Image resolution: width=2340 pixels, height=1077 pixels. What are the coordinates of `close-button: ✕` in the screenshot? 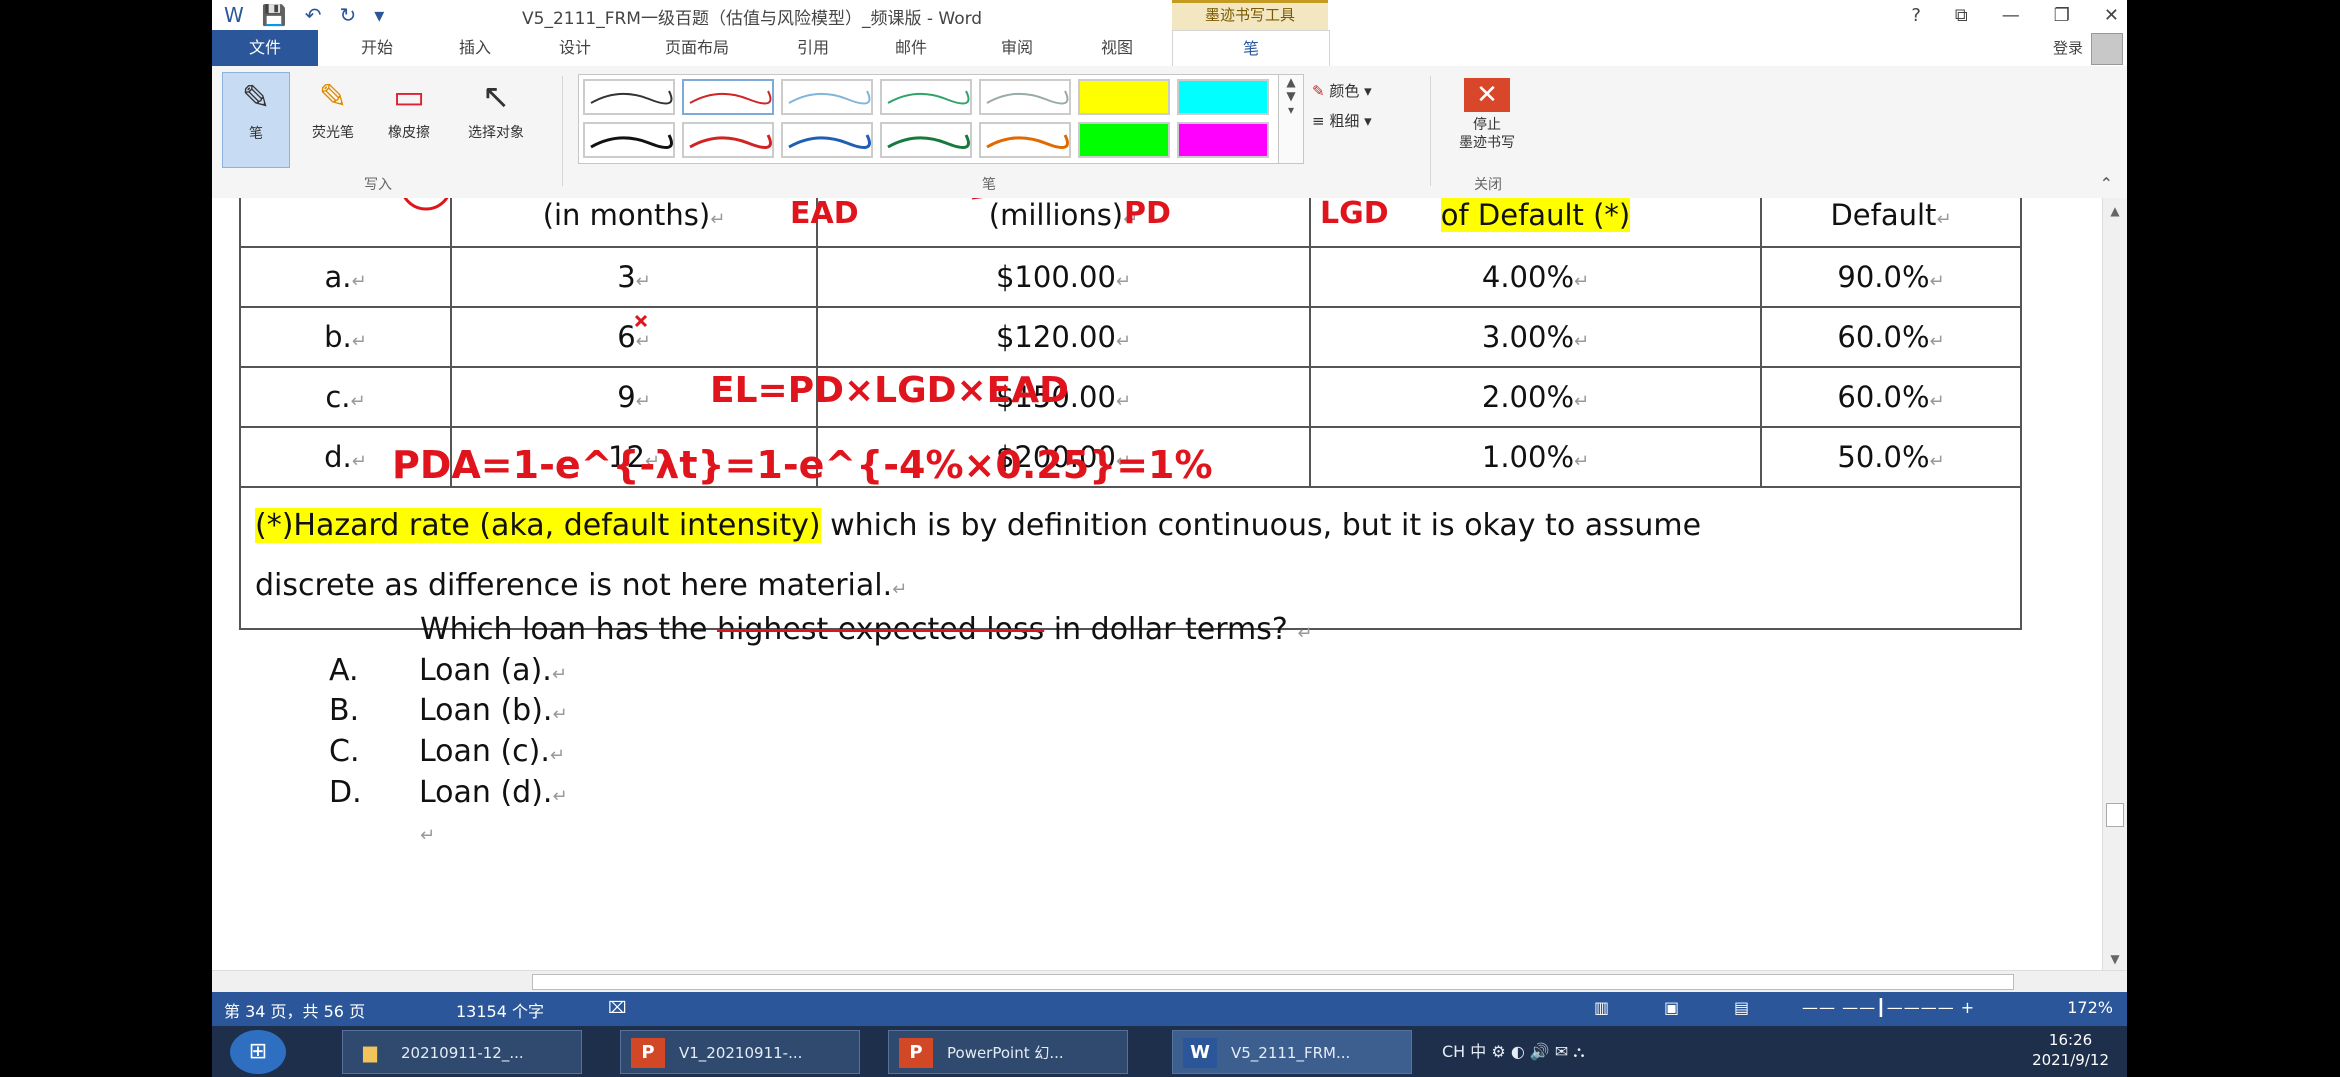 It's located at (2111, 15).